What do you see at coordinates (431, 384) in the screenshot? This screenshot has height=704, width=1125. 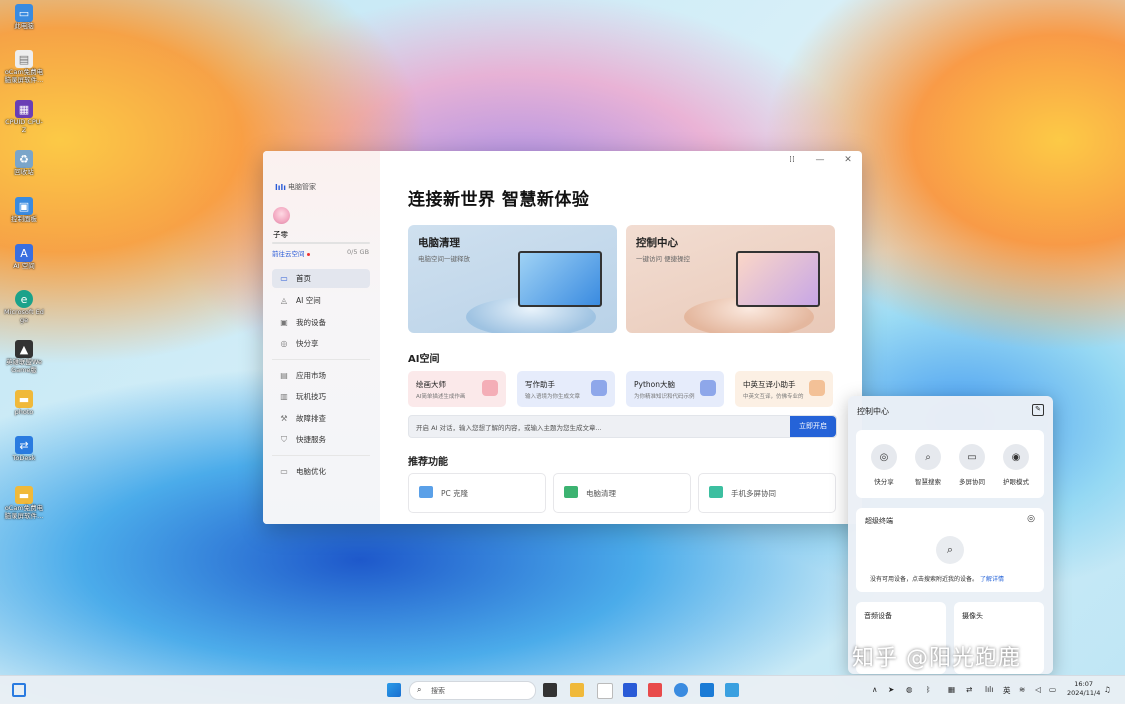 I see `ai-tool-title: 绘画大师` at bounding box center [431, 384].